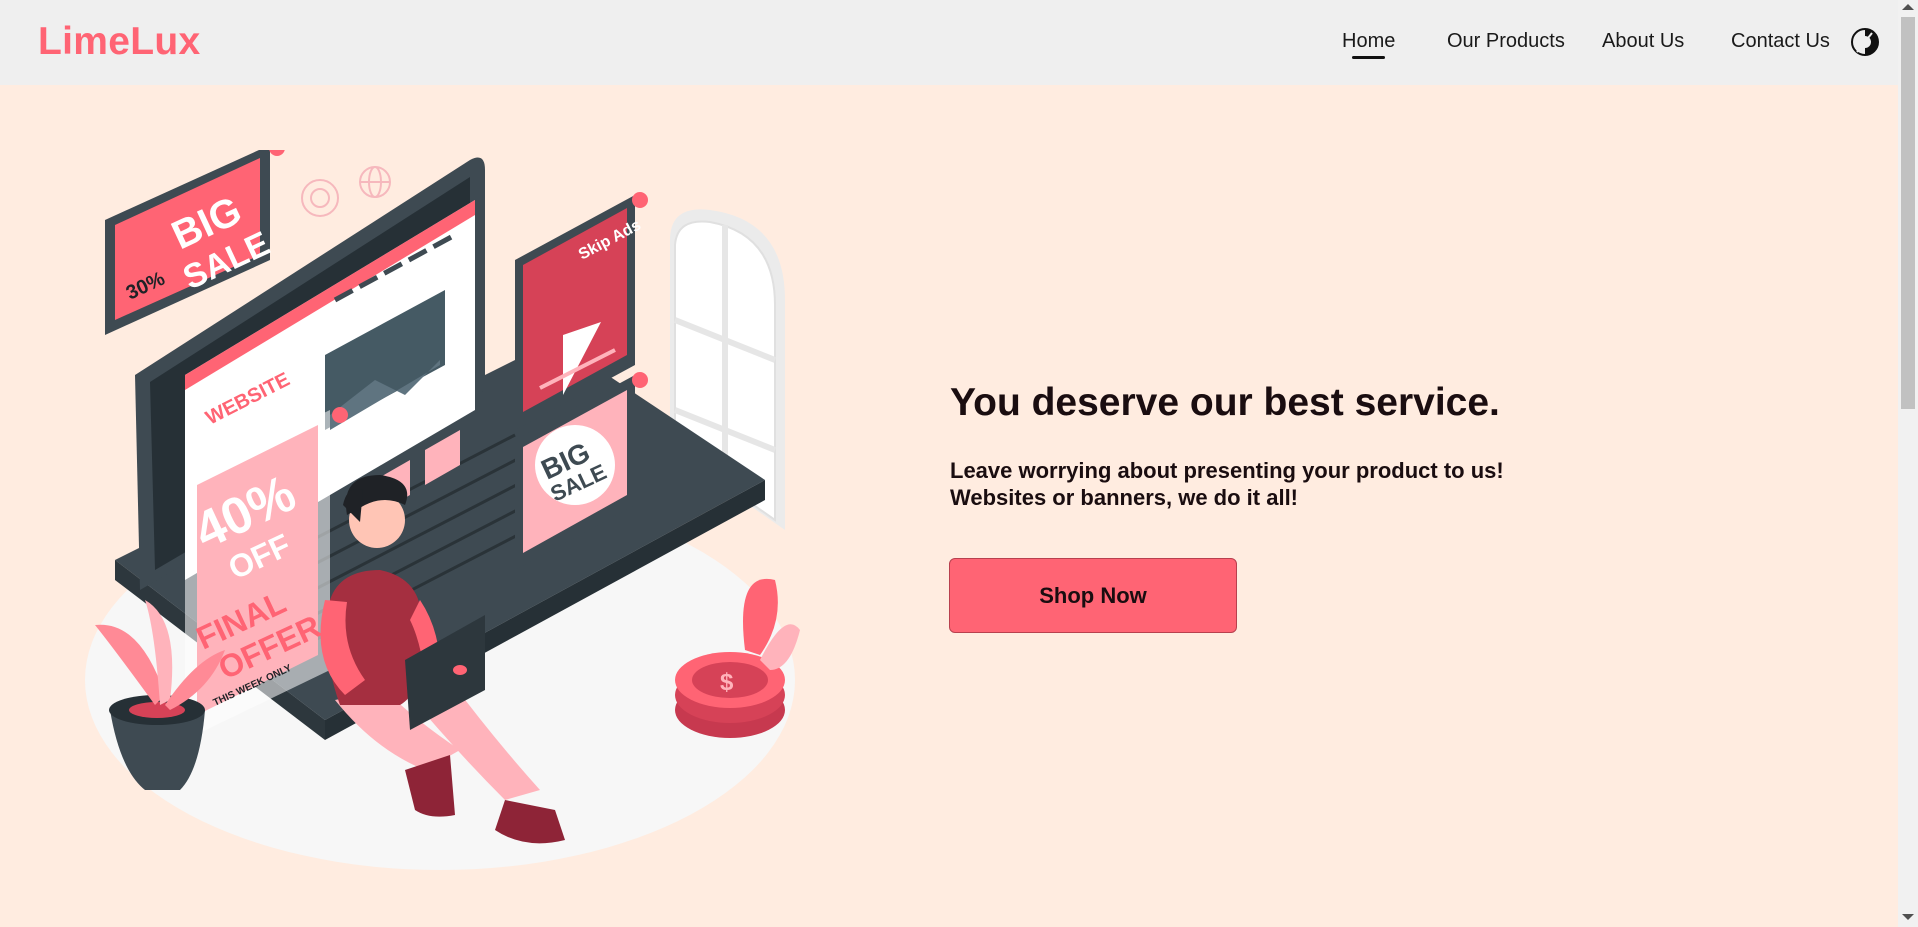 This screenshot has width=1918, height=927. What do you see at coordinates (1506, 41) in the screenshot?
I see `nav-products-link: Our Products` at bounding box center [1506, 41].